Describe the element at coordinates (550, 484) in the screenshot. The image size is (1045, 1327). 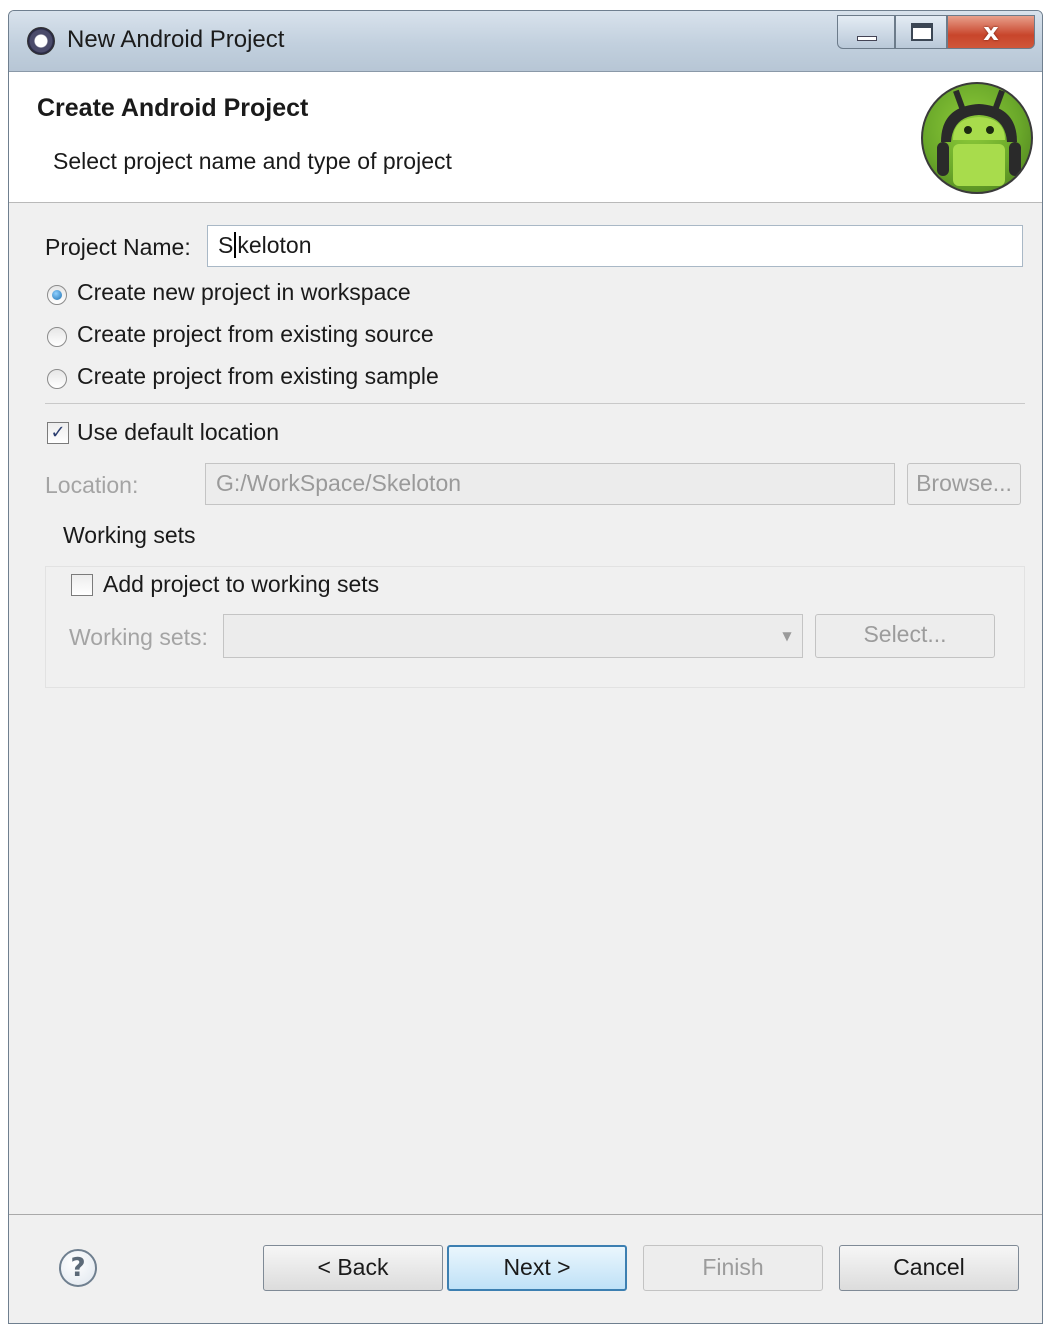
I see `location-input: G:/WorkSpace/Skeloton` at that location.